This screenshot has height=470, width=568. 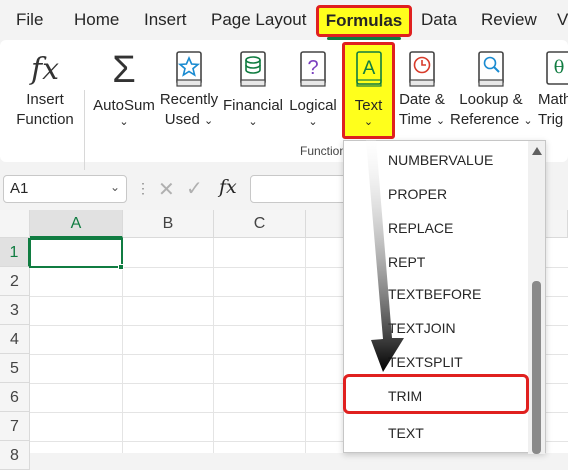 What do you see at coordinates (491, 99) in the screenshot?
I see `lookup-reference-label-1: Lookup &` at bounding box center [491, 99].